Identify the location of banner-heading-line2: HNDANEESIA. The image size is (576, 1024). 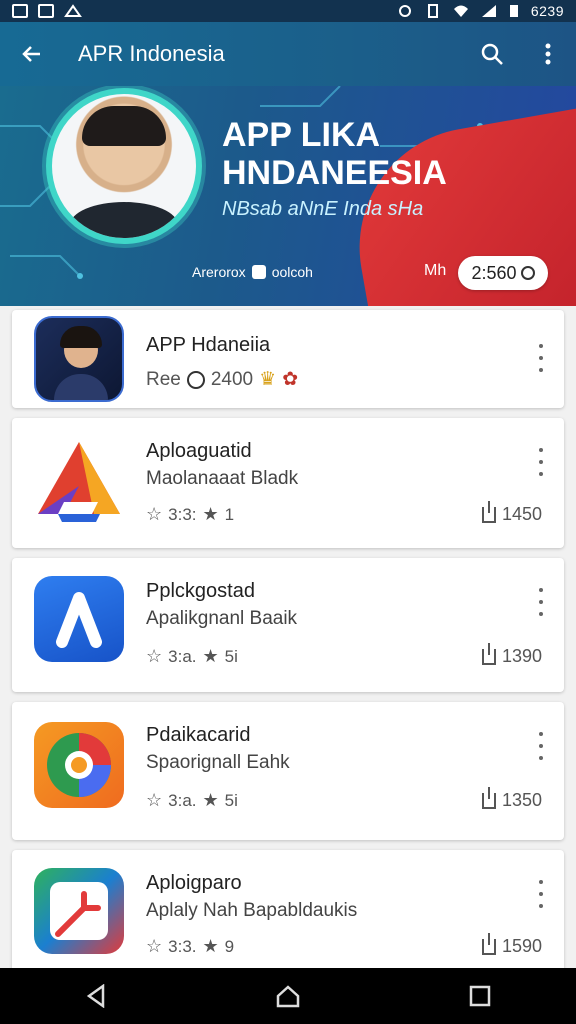
(334, 173).